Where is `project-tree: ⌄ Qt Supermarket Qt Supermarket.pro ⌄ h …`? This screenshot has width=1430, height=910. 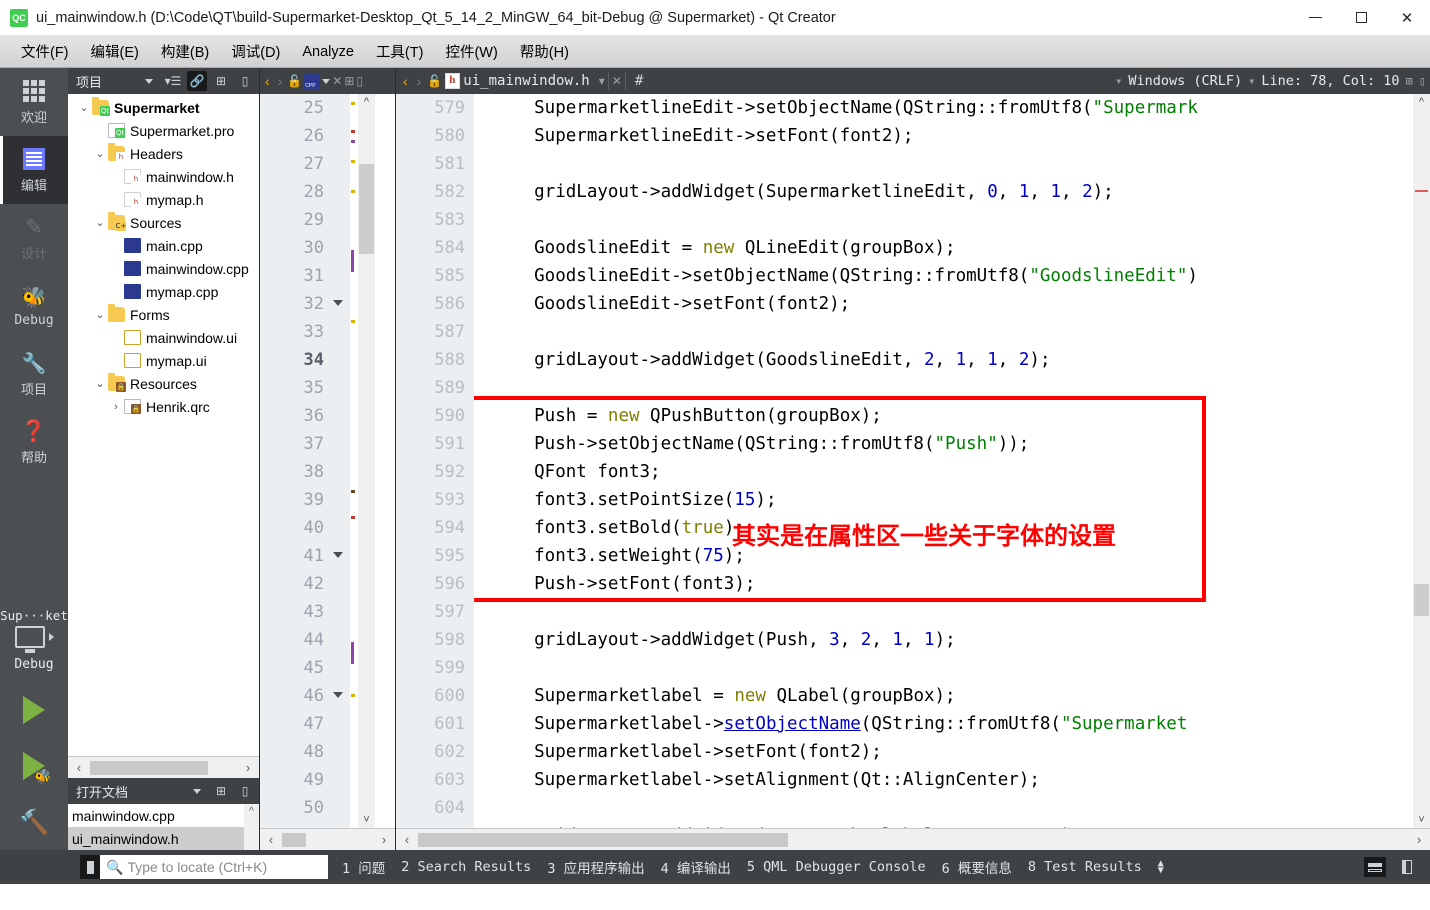
project-tree: ⌄ Qt Supermarket Qt Supermarket.pro ⌄ h … is located at coordinates (163, 425).